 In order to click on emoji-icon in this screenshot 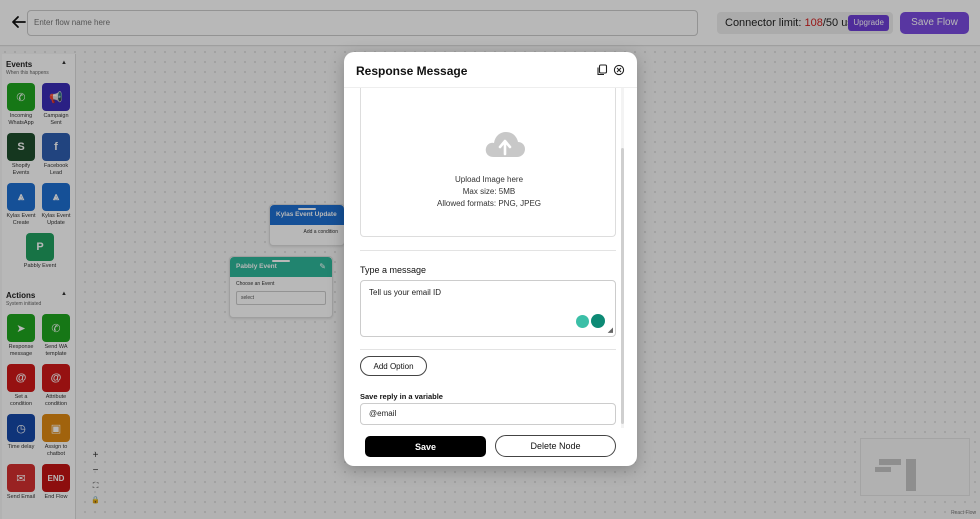, I will do `click(598, 321)`.